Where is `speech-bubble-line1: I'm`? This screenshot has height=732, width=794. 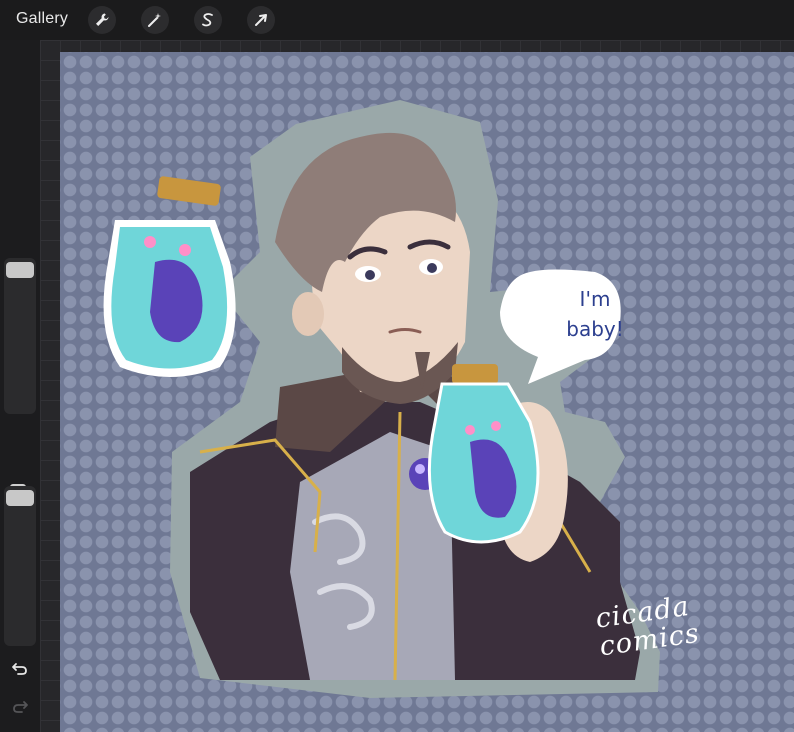 speech-bubble-line1: I'm is located at coordinates (595, 299).